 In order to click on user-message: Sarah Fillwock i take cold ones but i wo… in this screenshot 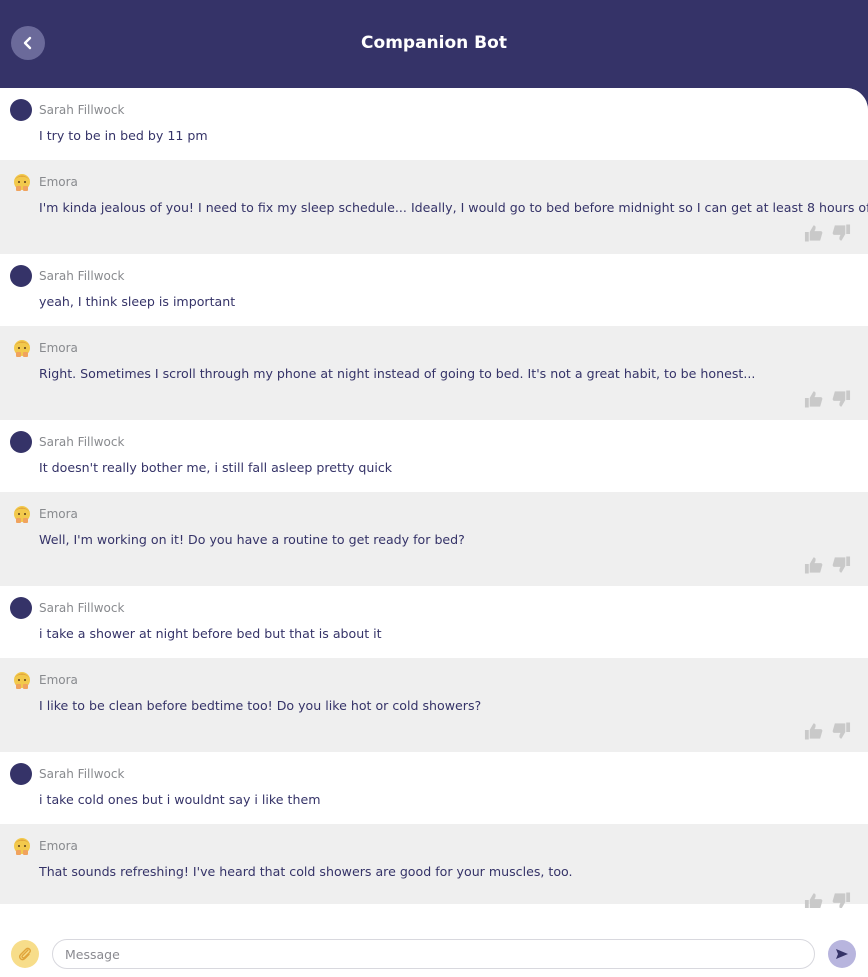, I will do `click(434, 788)`.